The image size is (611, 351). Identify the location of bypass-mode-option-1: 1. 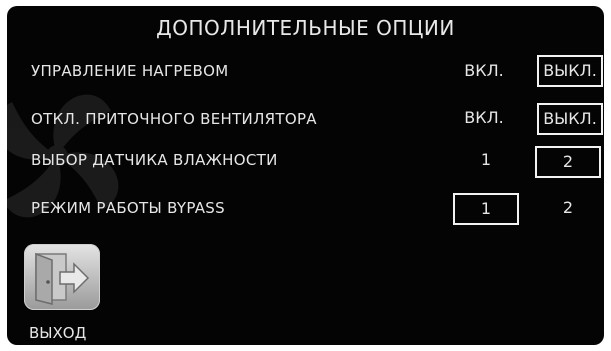
(486, 209).